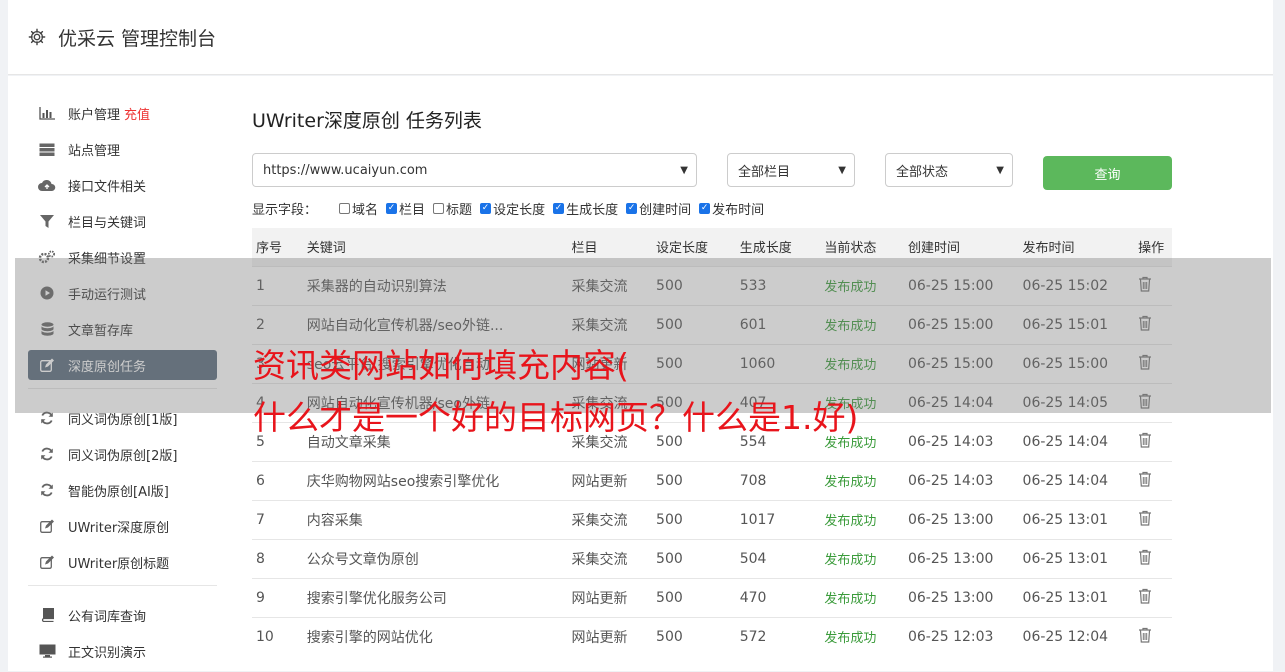 This screenshot has width=1285, height=672. What do you see at coordinates (279, 558) in the screenshot?
I see `table-cell: 8` at bounding box center [279, 558].